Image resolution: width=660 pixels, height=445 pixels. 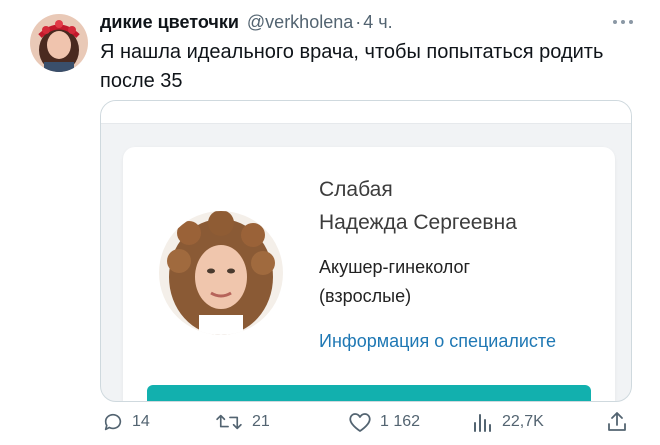 I want to click on tweet-actions: 14 21 1 162 22,7K, so click(x=365, y=422).